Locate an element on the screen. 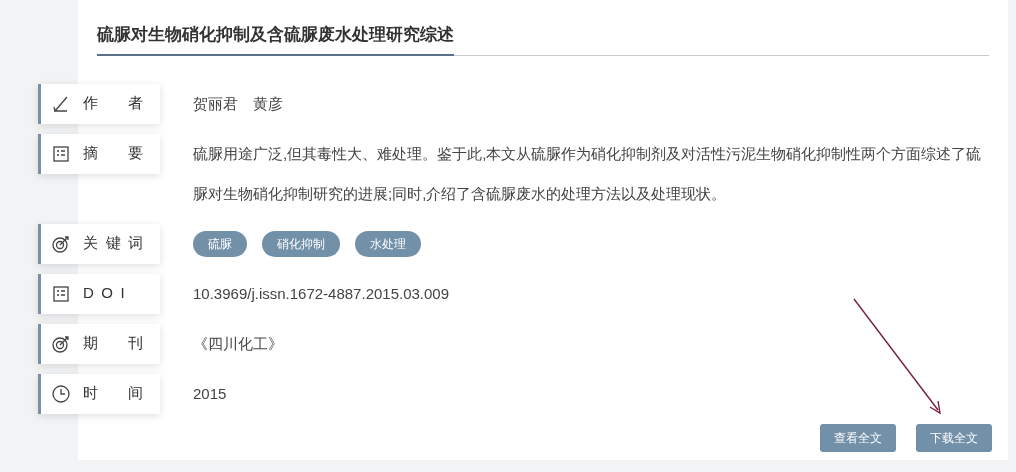 This screenshot has height=472, width=1016. field-label: 时间 is located at coordinates (128, 393).